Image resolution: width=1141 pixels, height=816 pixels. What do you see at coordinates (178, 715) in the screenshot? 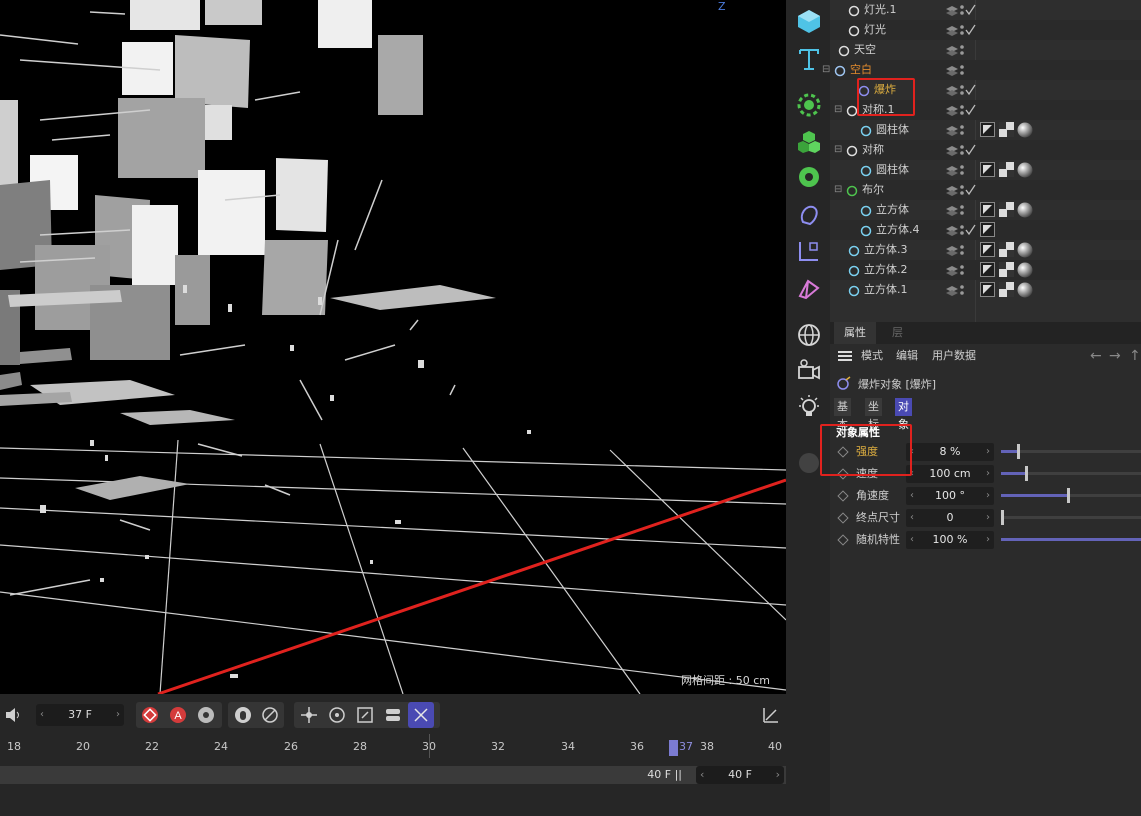
I see `autokey-icon: A` at bounding box center [178, 715].